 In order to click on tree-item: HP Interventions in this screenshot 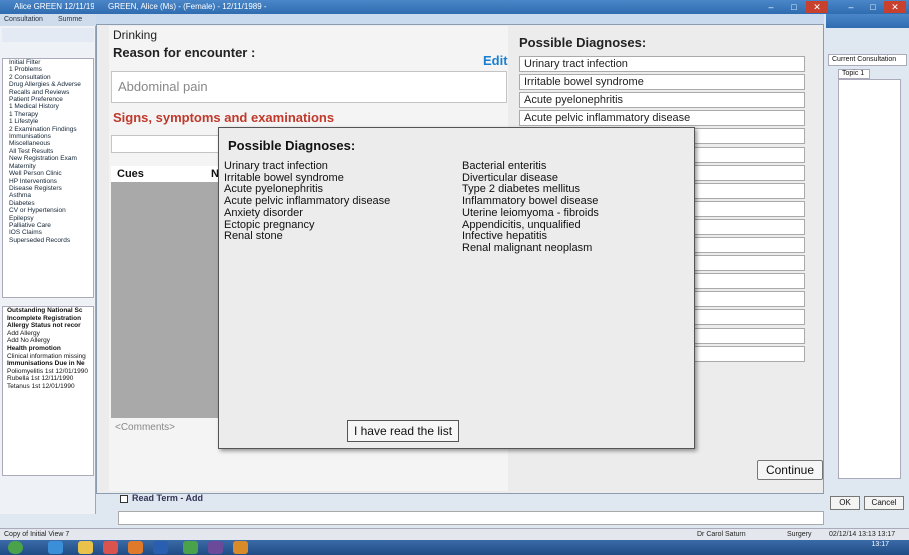, I will do `click(48, 181)`.